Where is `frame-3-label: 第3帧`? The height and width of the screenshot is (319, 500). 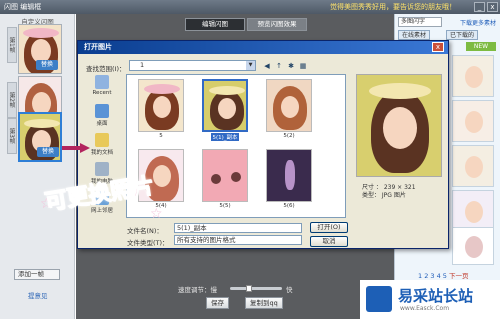 frame-3-label: 第3帧 is located at coordinates (12, 136).